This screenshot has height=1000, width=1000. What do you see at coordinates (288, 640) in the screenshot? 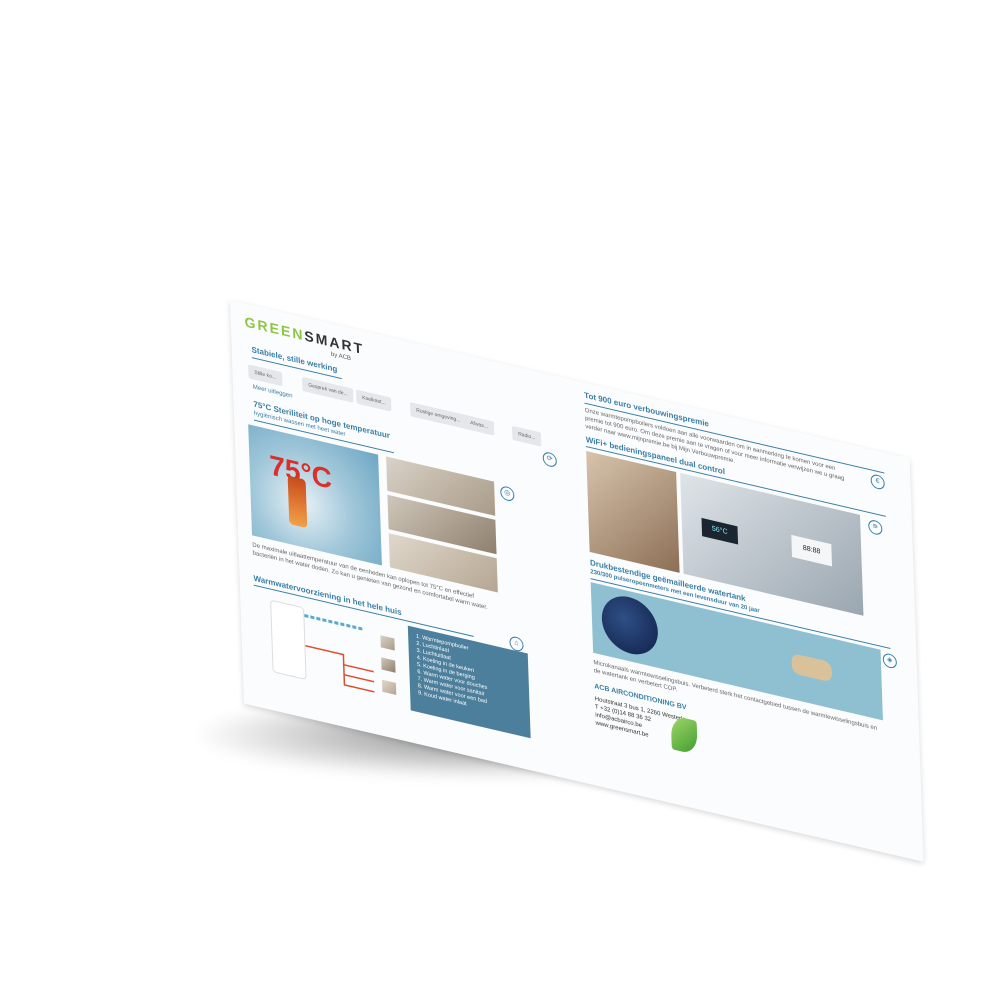
I see `heat-pump-boiler` at bounding box center [288, 640].